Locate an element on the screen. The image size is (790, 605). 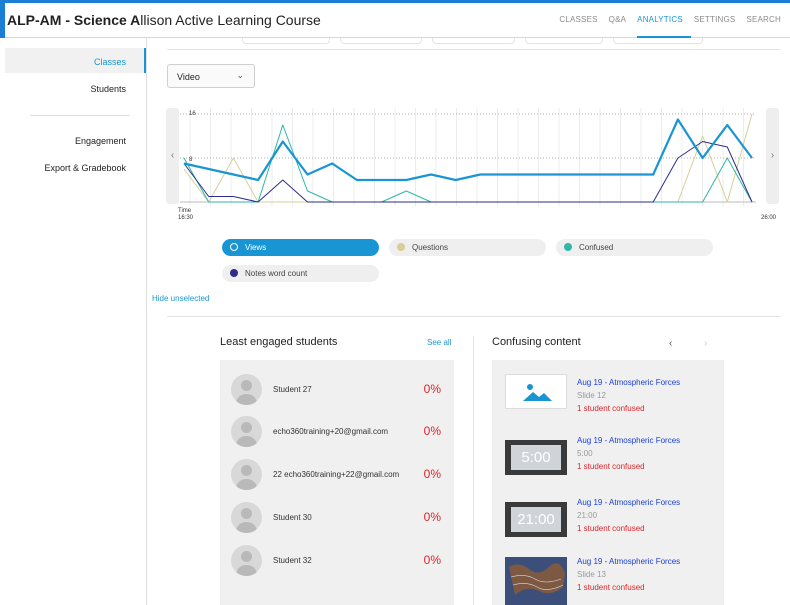
nav-settings: SETTINGS is located at coordinates (715, 19).